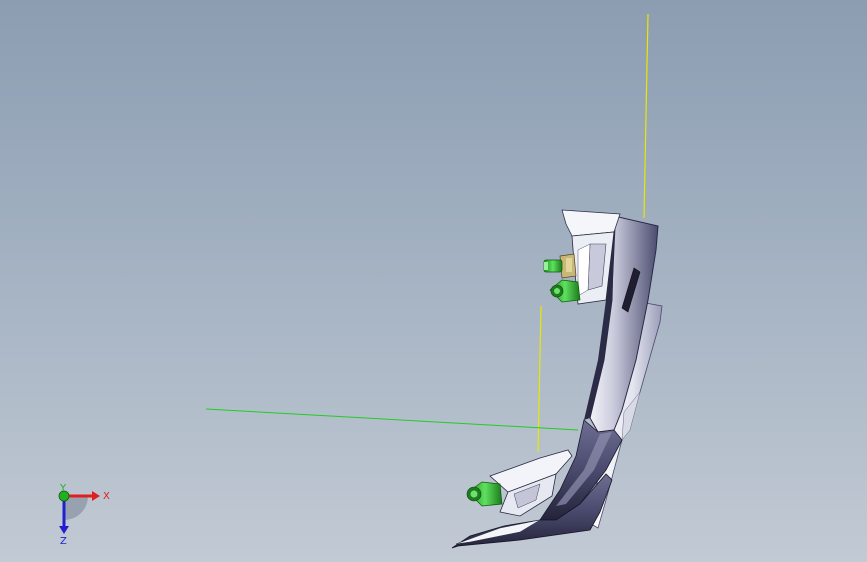  I want to click on reference-axis-lower, so click(539, 379).